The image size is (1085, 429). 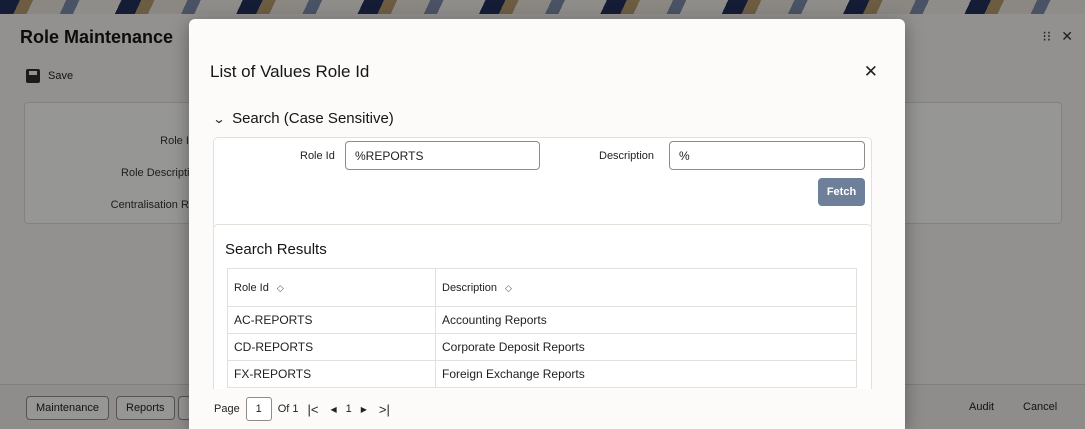 I want to click on first-page-icon: |<, so click(x=313, y=409).